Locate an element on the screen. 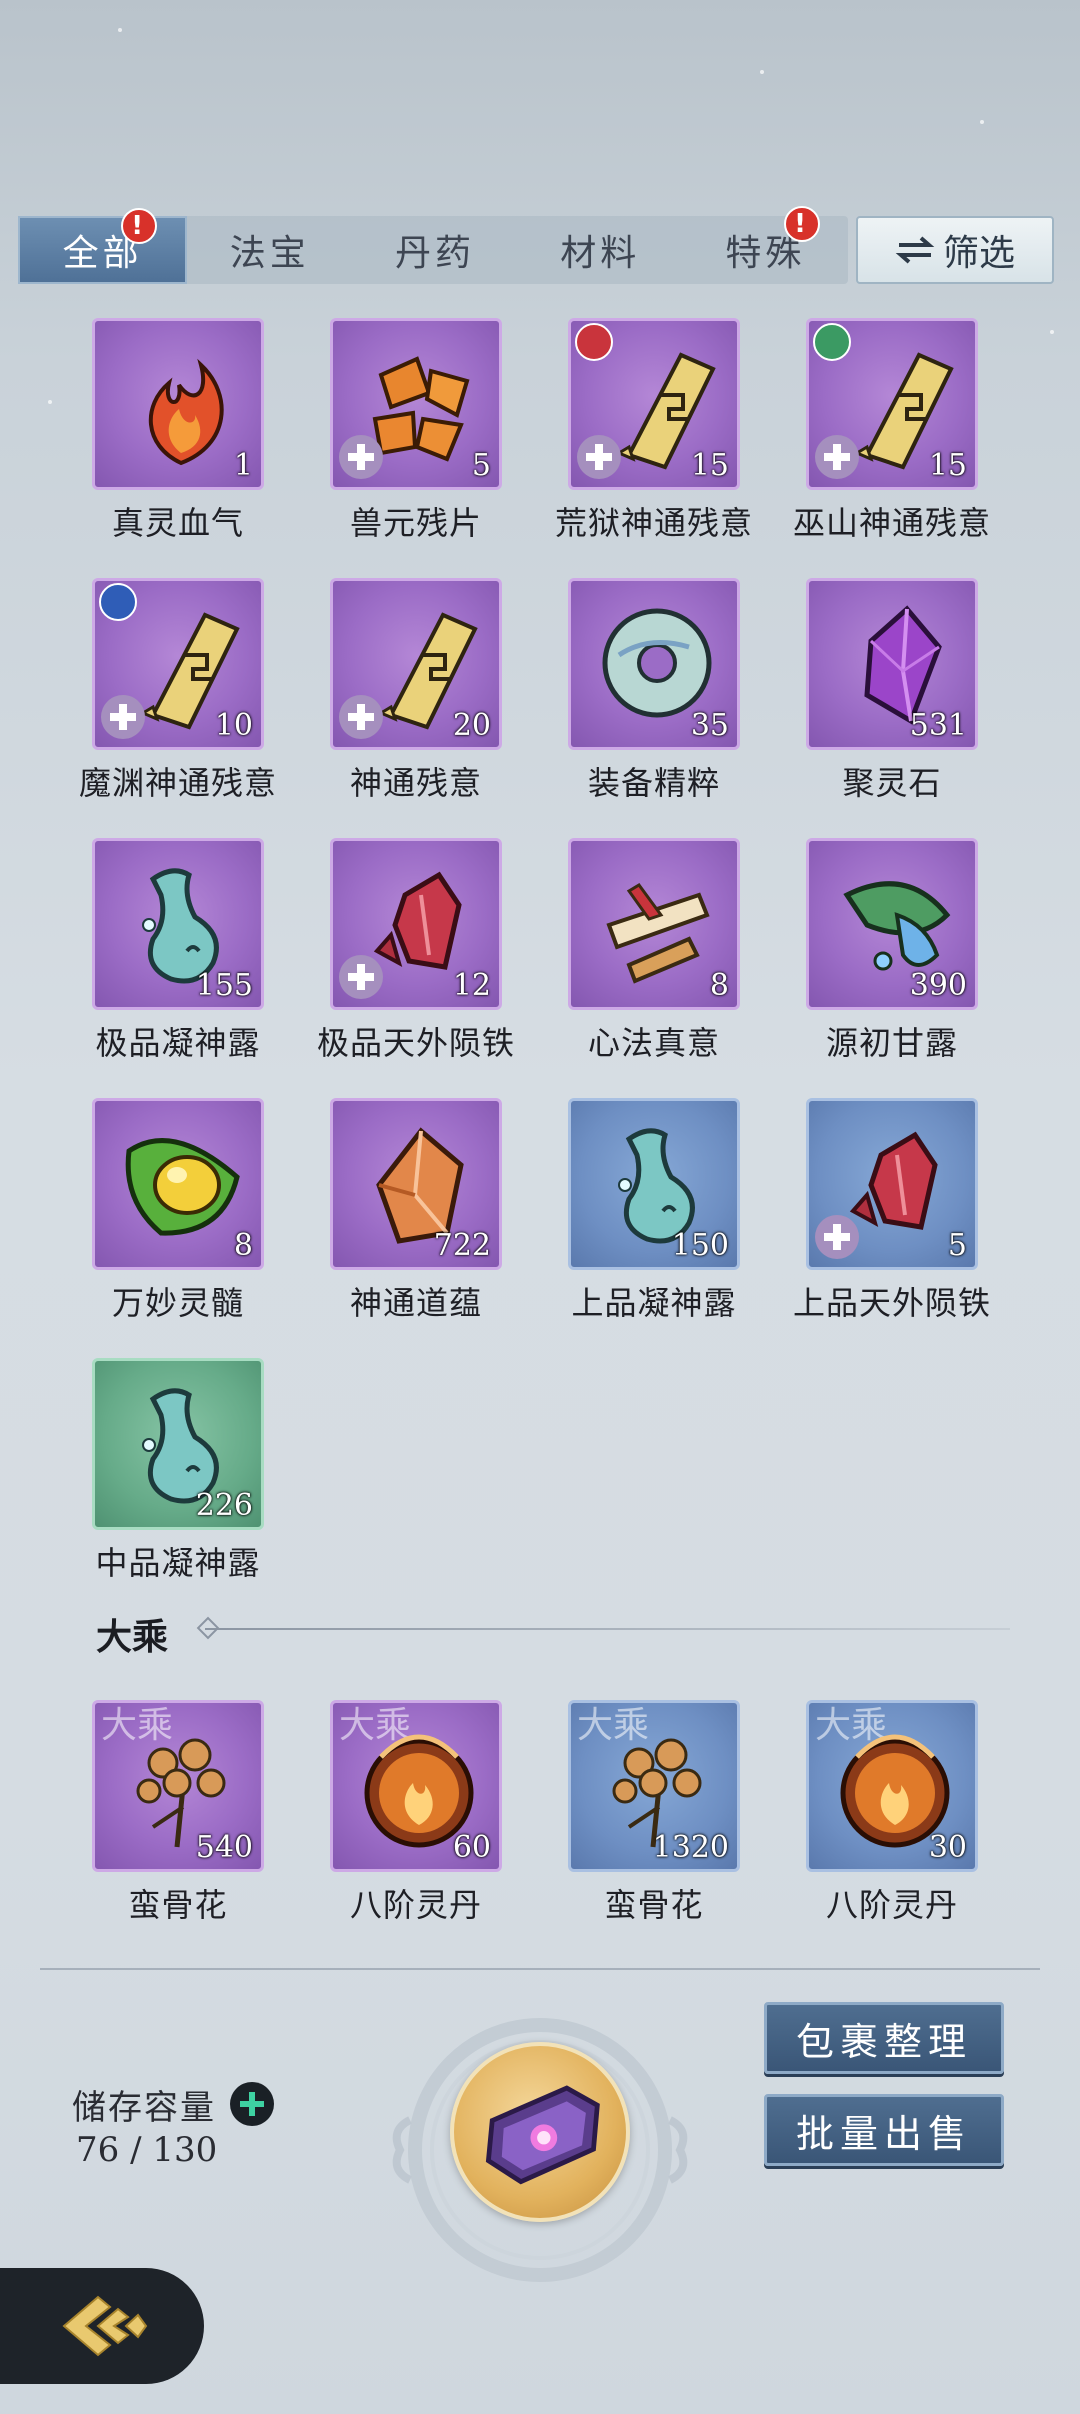 The width and height of the screenshot is (1080, 2414). section-title: 大乘 is located at coordinates (132, 1637).